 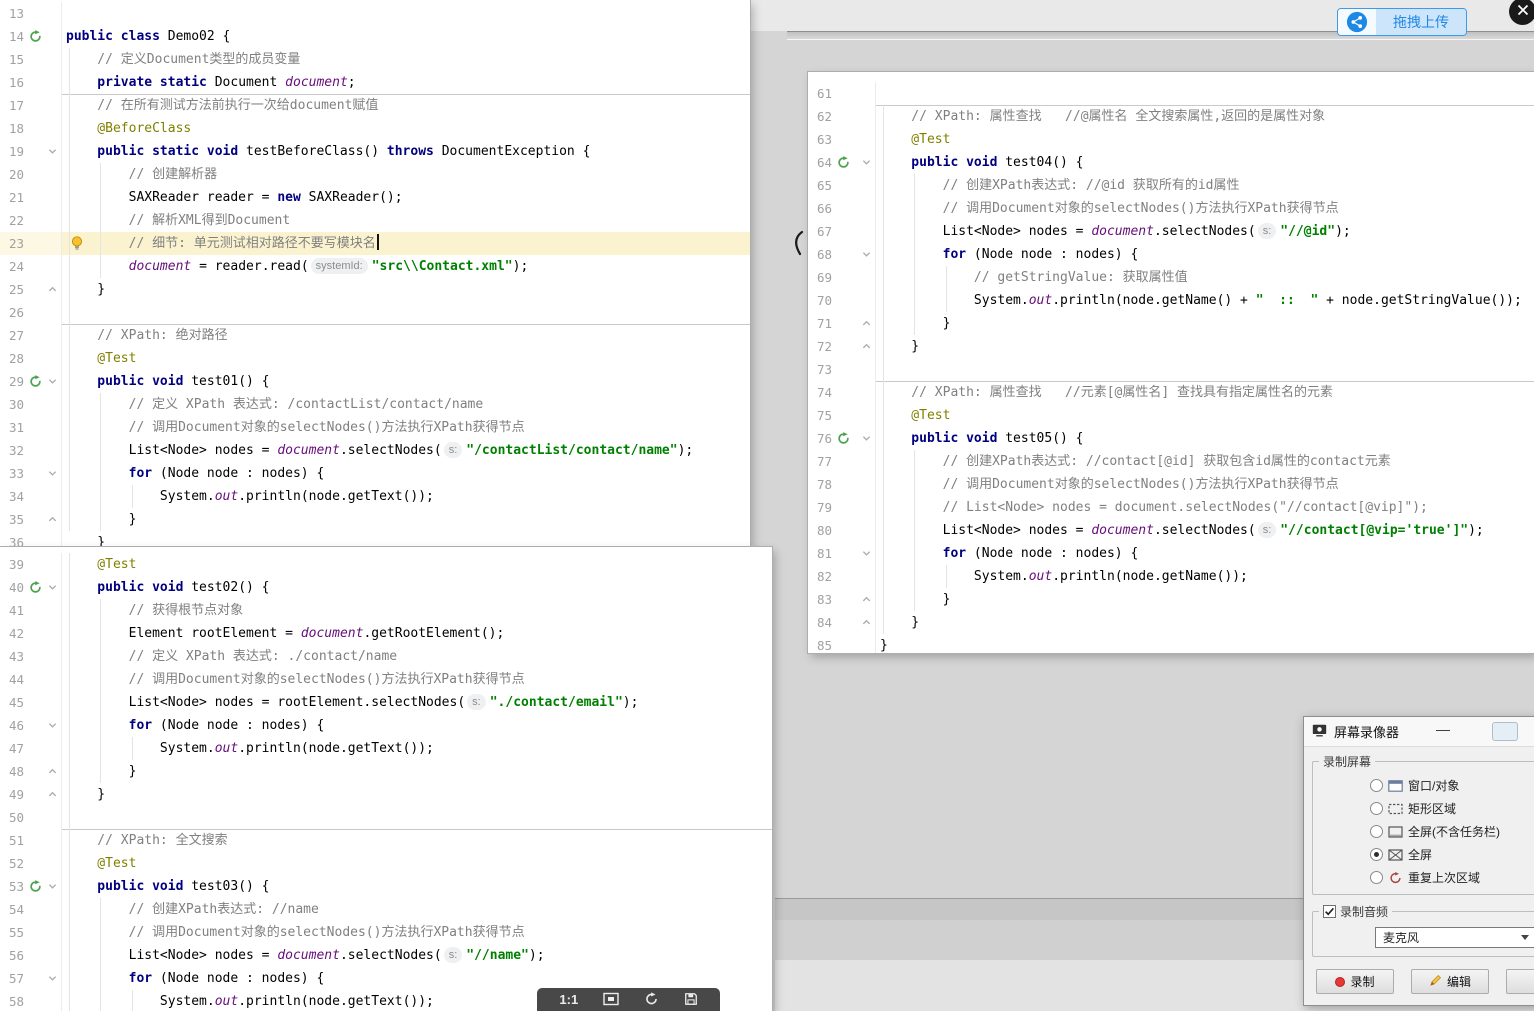 What do you see at coordinates (31, 266) in the screenshot?
I see `gutter: 24` at bounding box center [31, 266].